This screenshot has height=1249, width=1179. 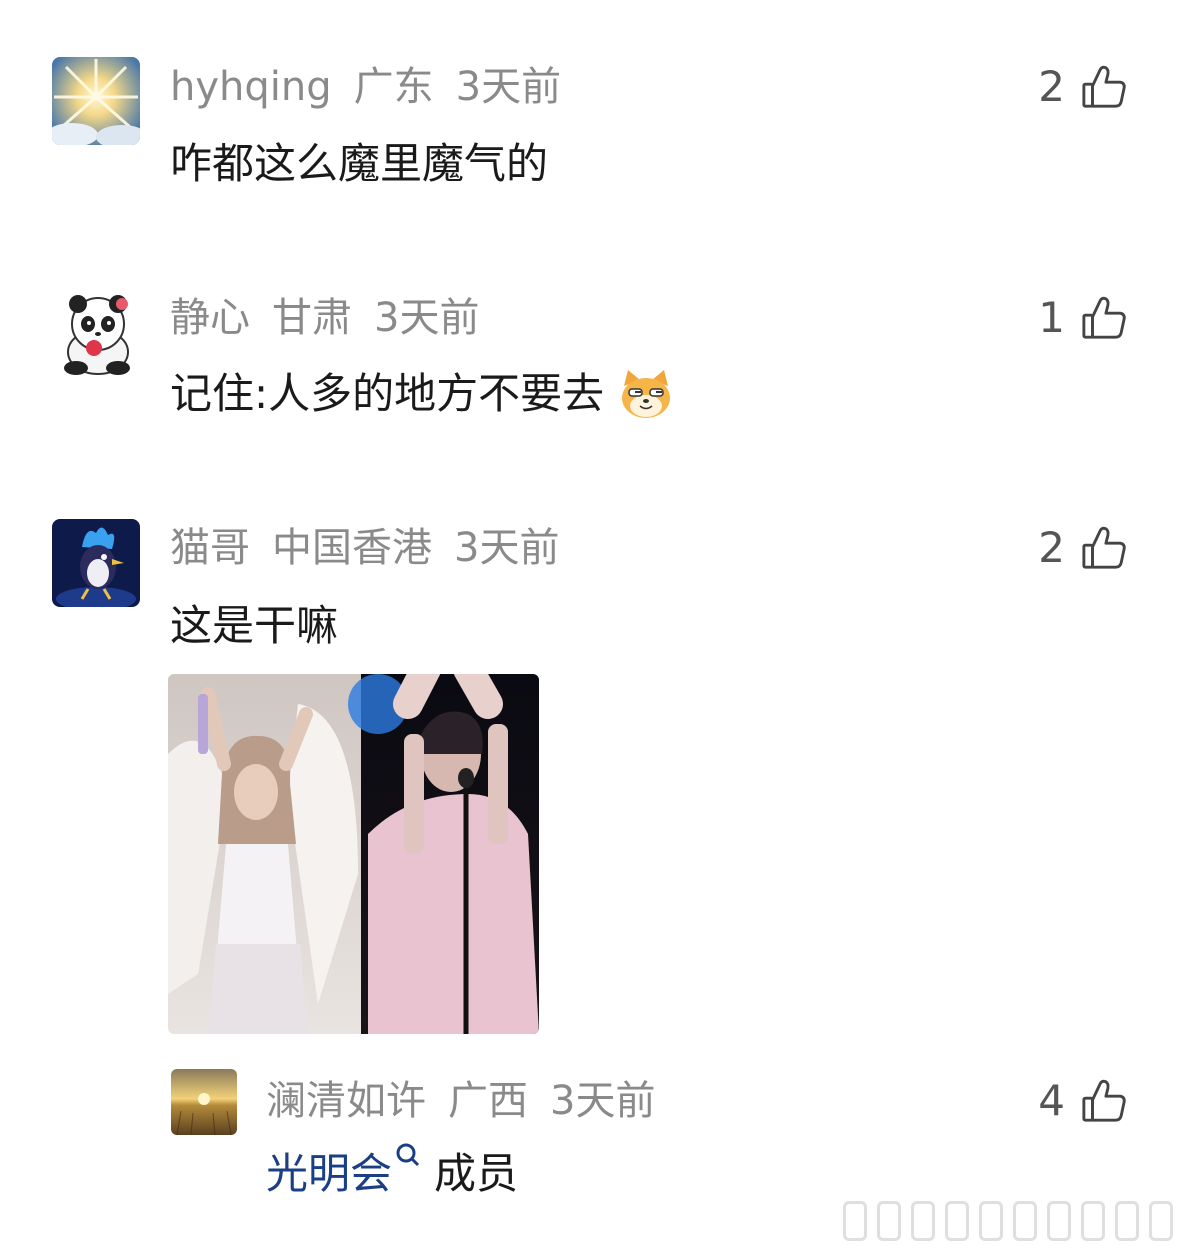 I want to click on location: 甘肃, so click(x=312, y=318).